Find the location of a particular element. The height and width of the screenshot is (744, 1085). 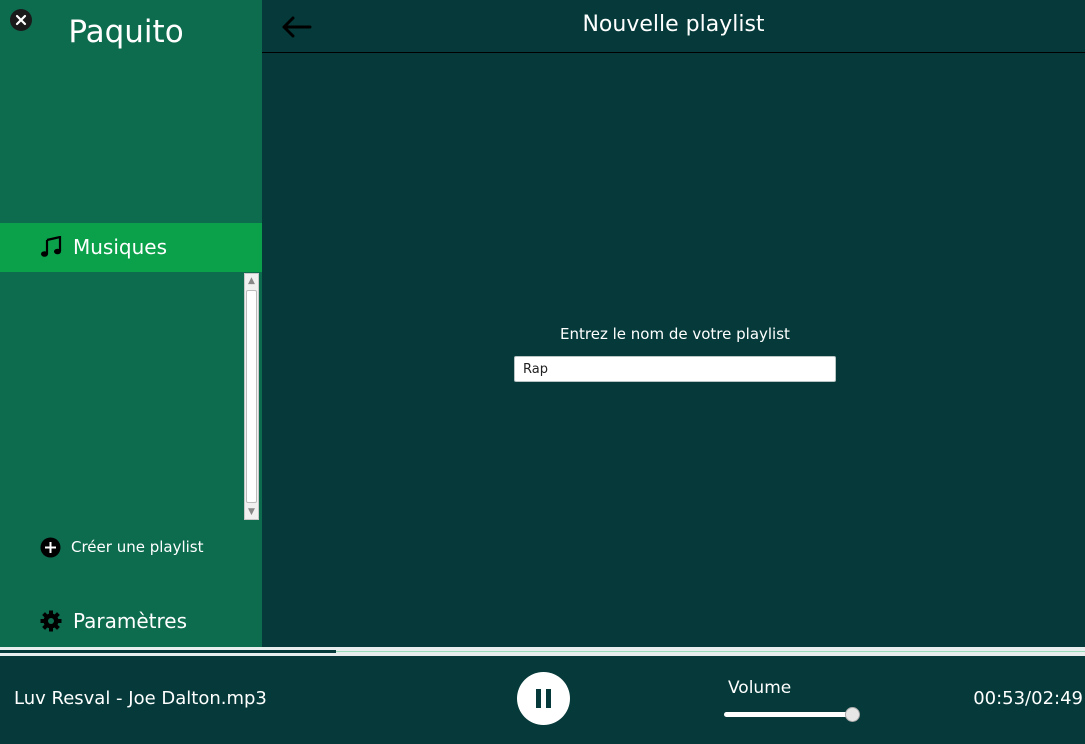

pause-button is located at coordinates (543, 698).